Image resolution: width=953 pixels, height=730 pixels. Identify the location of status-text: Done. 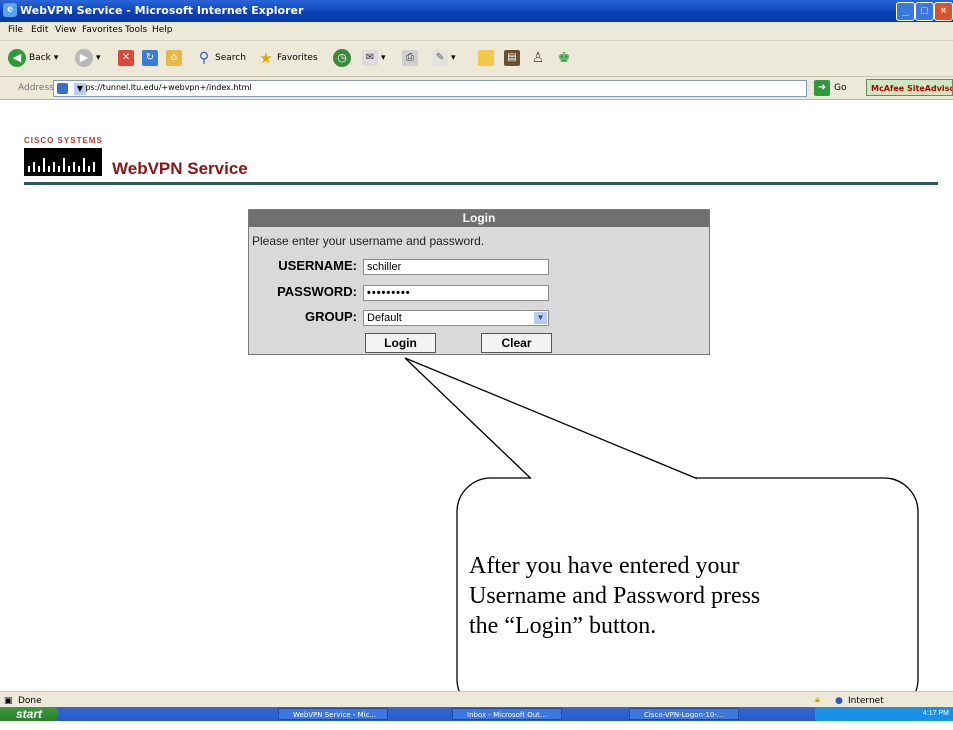
(30, 701).